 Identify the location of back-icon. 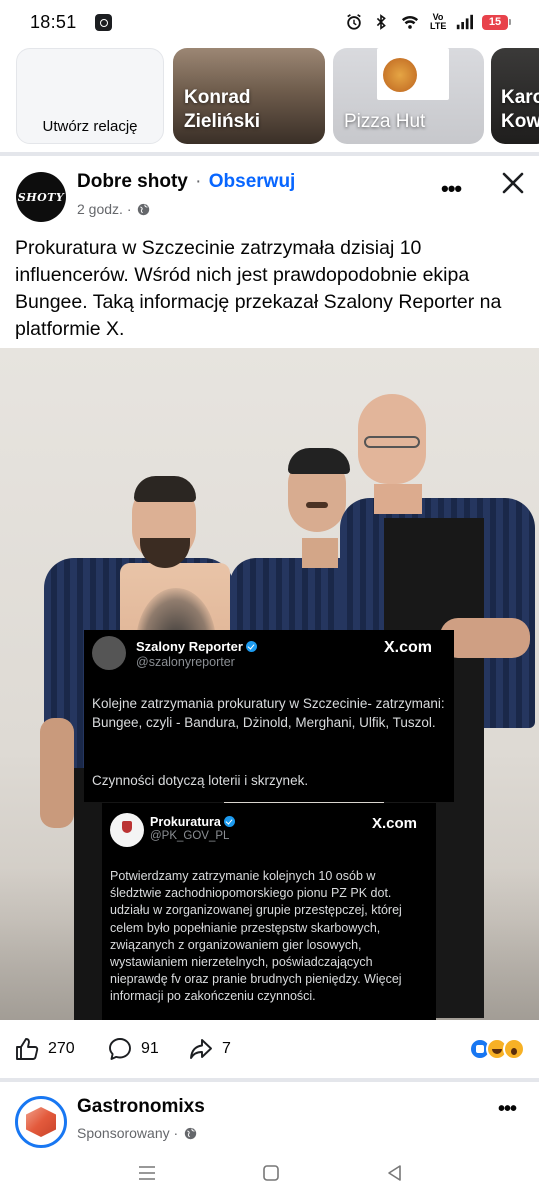
(395, 1173).